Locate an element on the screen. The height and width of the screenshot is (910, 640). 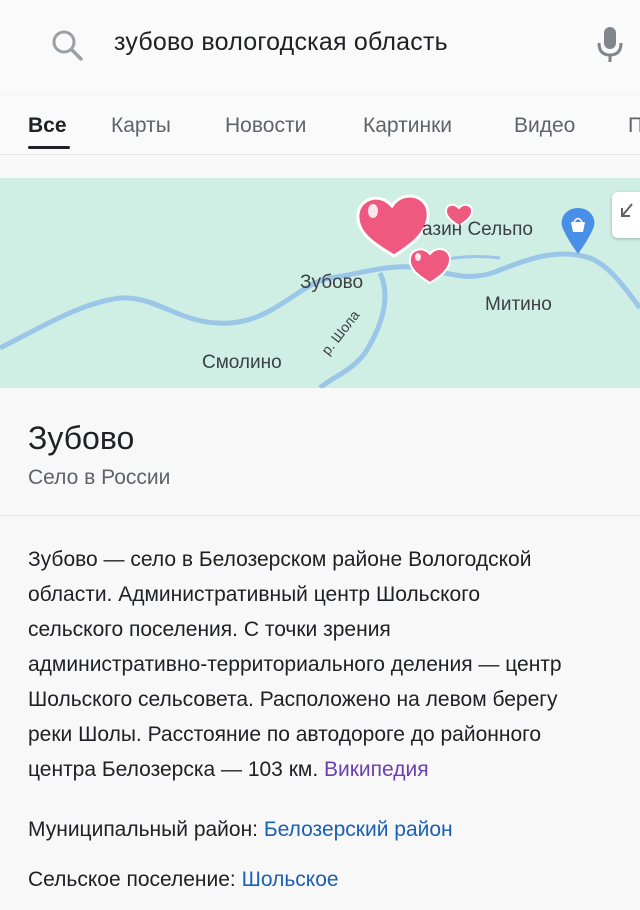
tab-news: Новости is located at coordinates (265, 126).